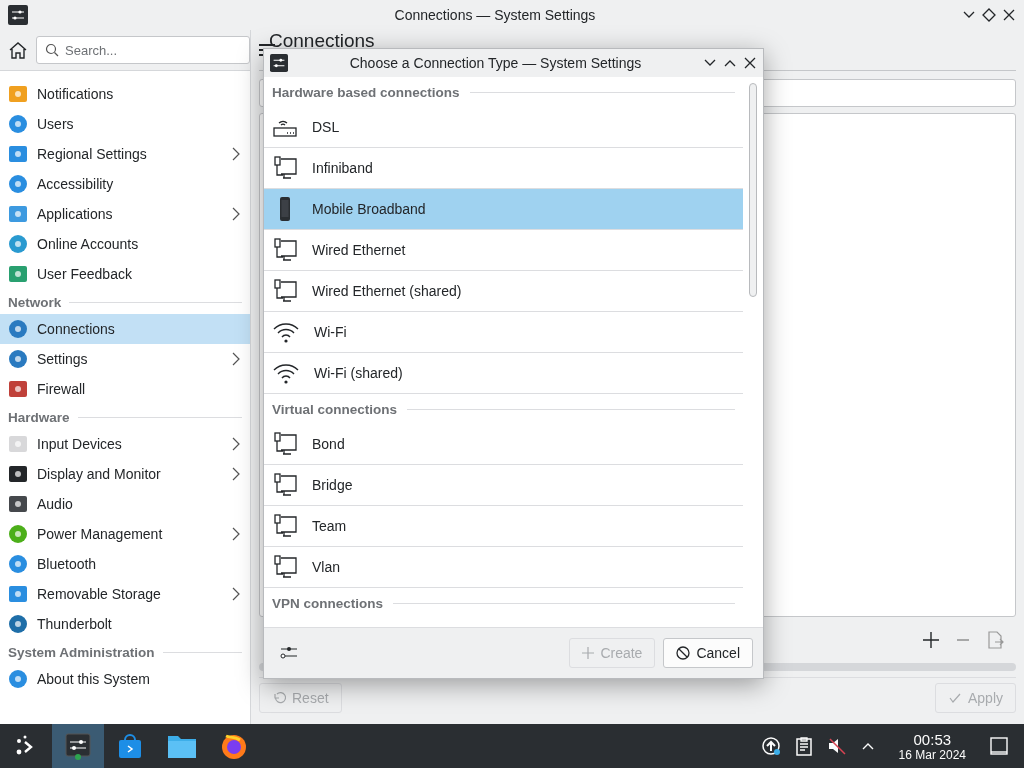 The image size is (1024, 768). What do you see at coordinates (125, 474) in the screenshot?
I see `sidebar-item: Display and Monitor` at bounding box center [125, 474].